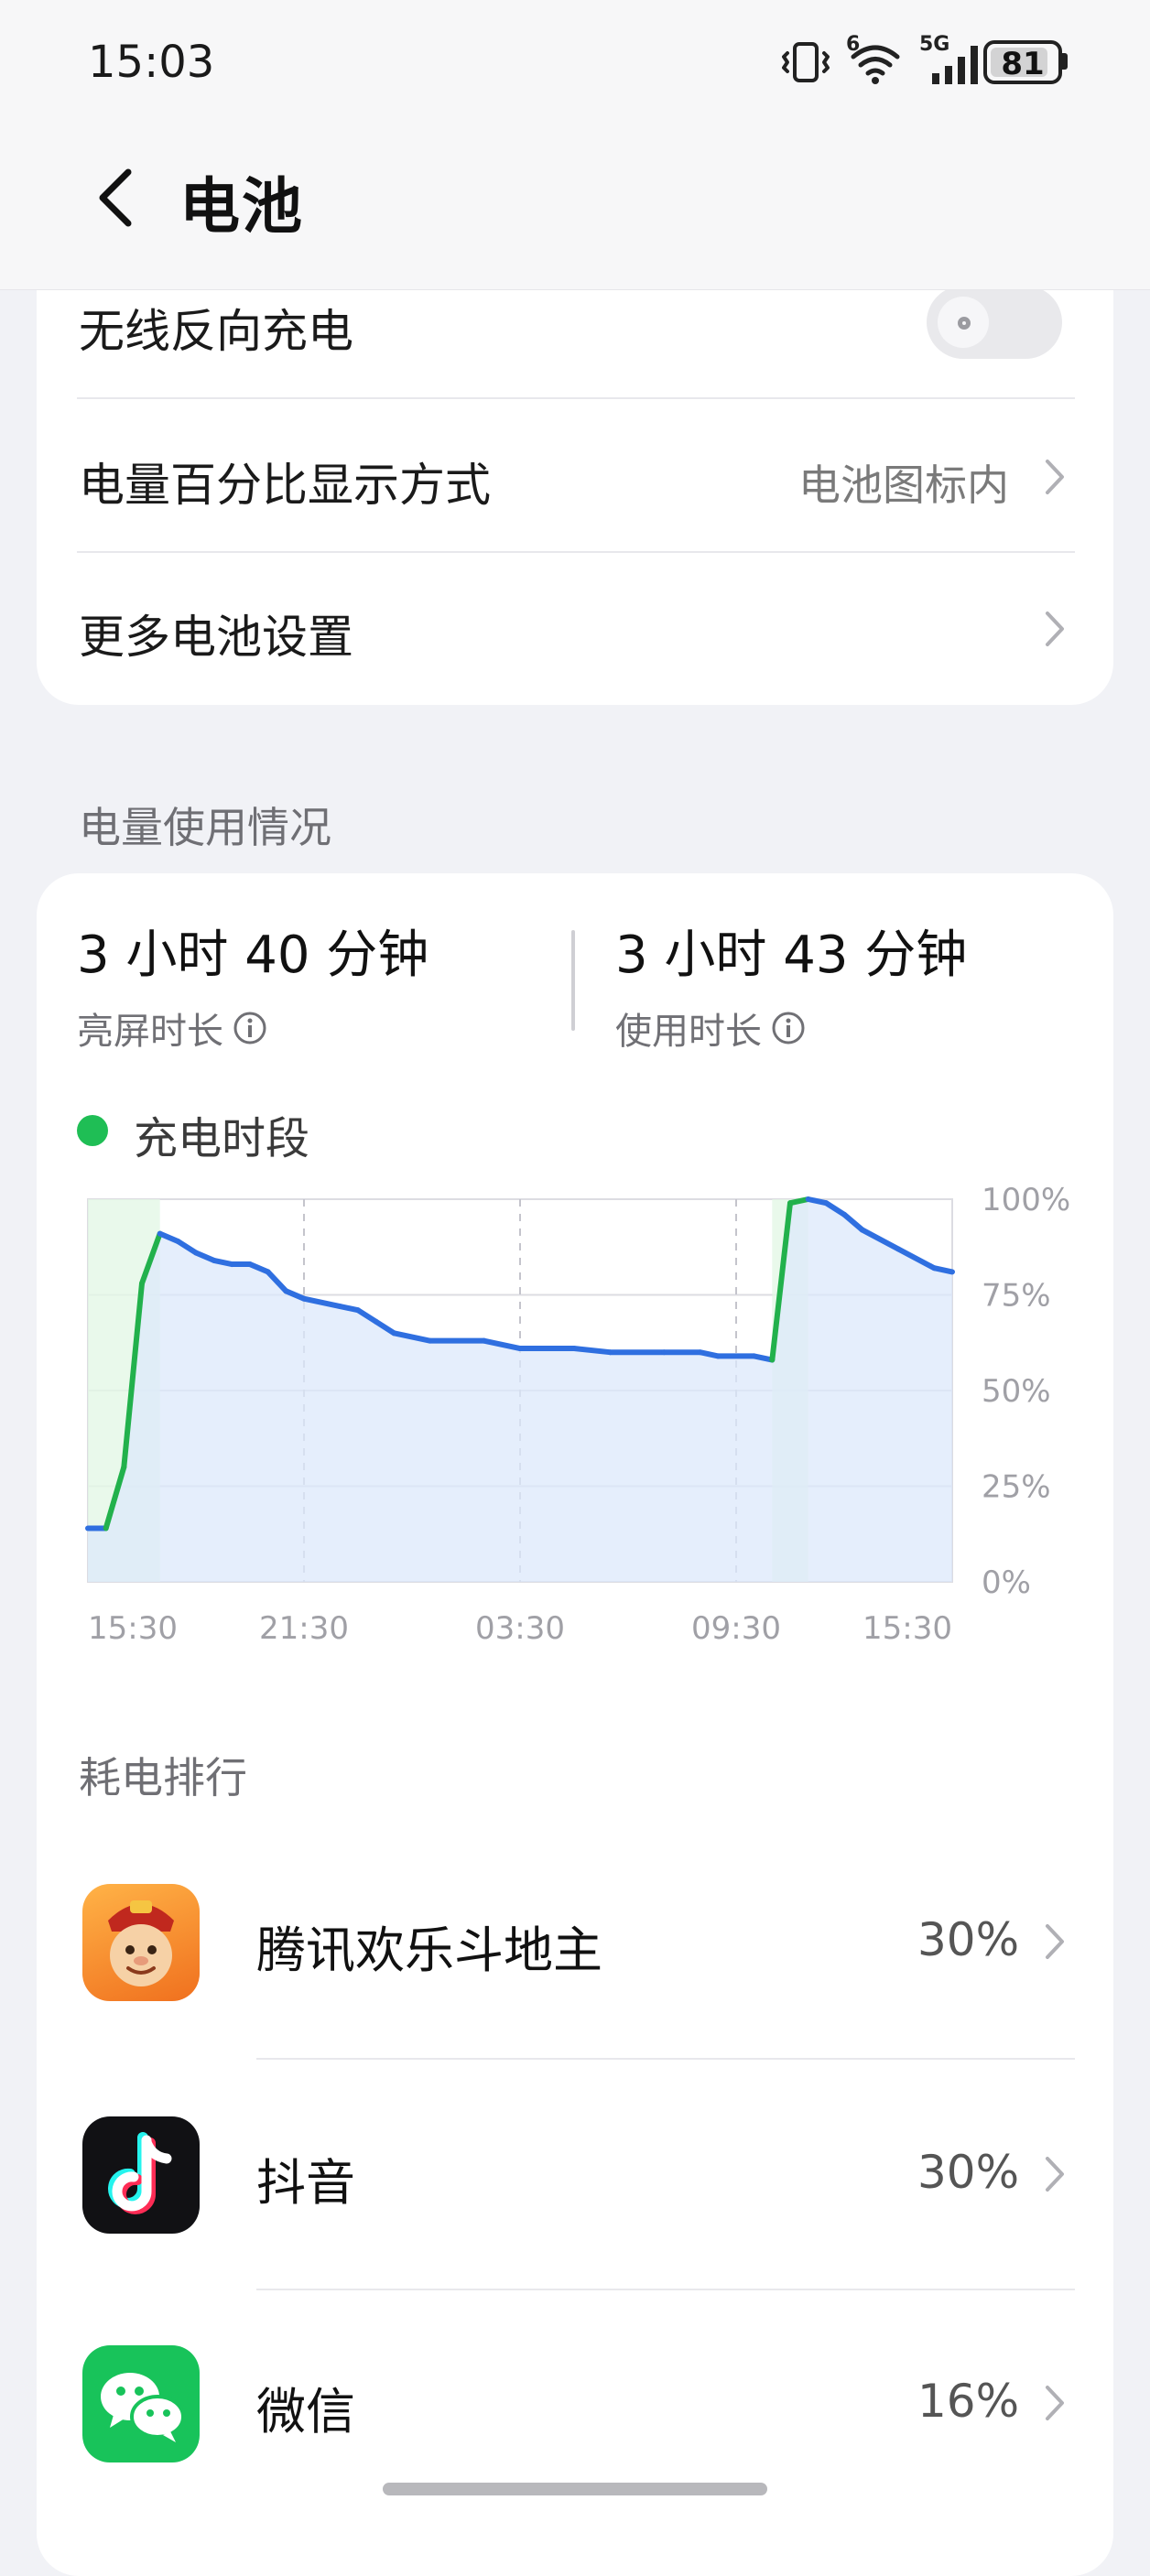 The width and height of the screenshot is (1150, 2576). Describe the element at coordinates (163, 1778) in the screenshot. I see `ranking-section-title: 耗电排行` at that location.